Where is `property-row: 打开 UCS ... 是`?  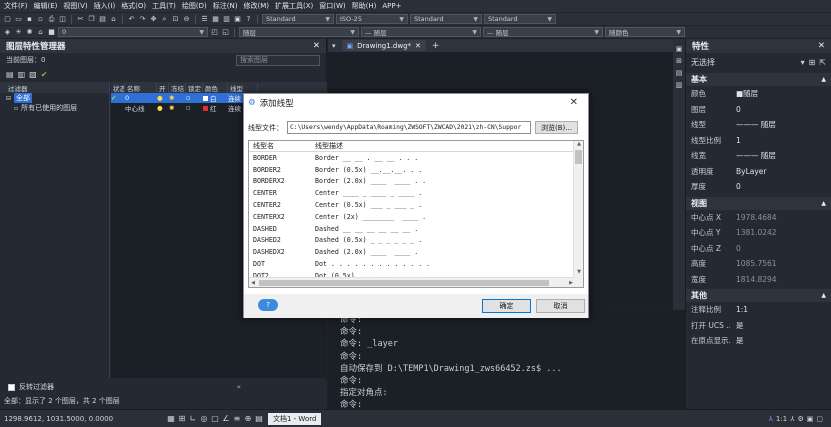
property-row: 打开 UCS ... 是 is located at coordinates (758, 326).